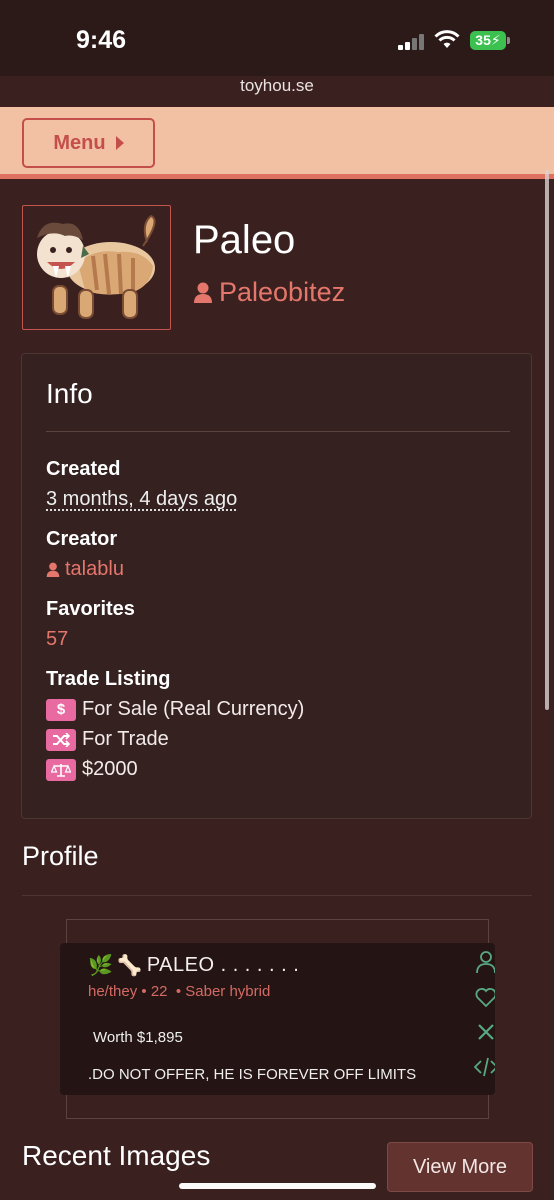 This screenshot has width=554, height=1200. What do you see at coordinates (484, 997) in the screenshot?
I see `heart-outline-icon` at bounding box center [484, 997].